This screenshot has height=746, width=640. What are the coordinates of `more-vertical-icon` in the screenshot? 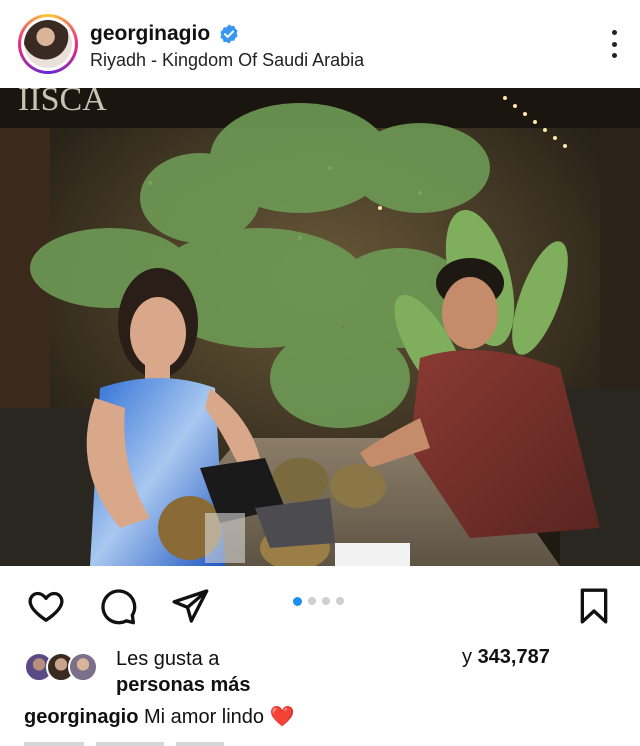 It's located at (614, 44).